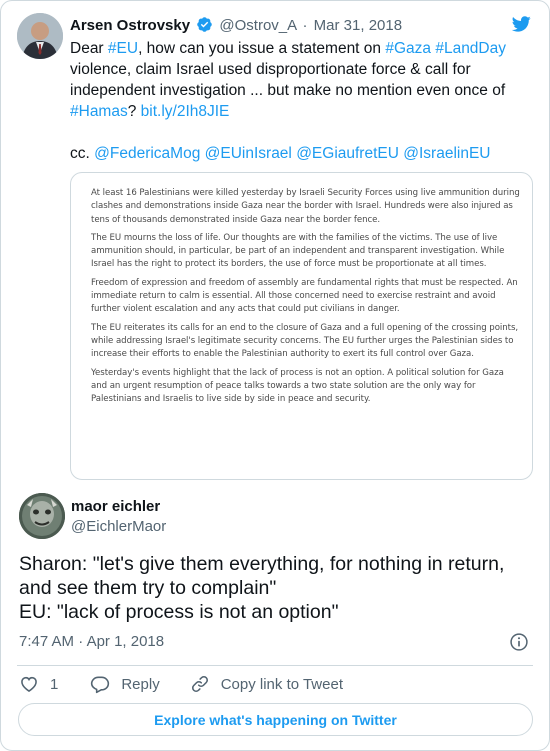 The height and width of the screenshot is (751, 550). What do you see at coordinates (185, 111) in the screenshot?
I see `short-url-link: bit.ly/2Ih8JIE` at bounding box center [185, 111].